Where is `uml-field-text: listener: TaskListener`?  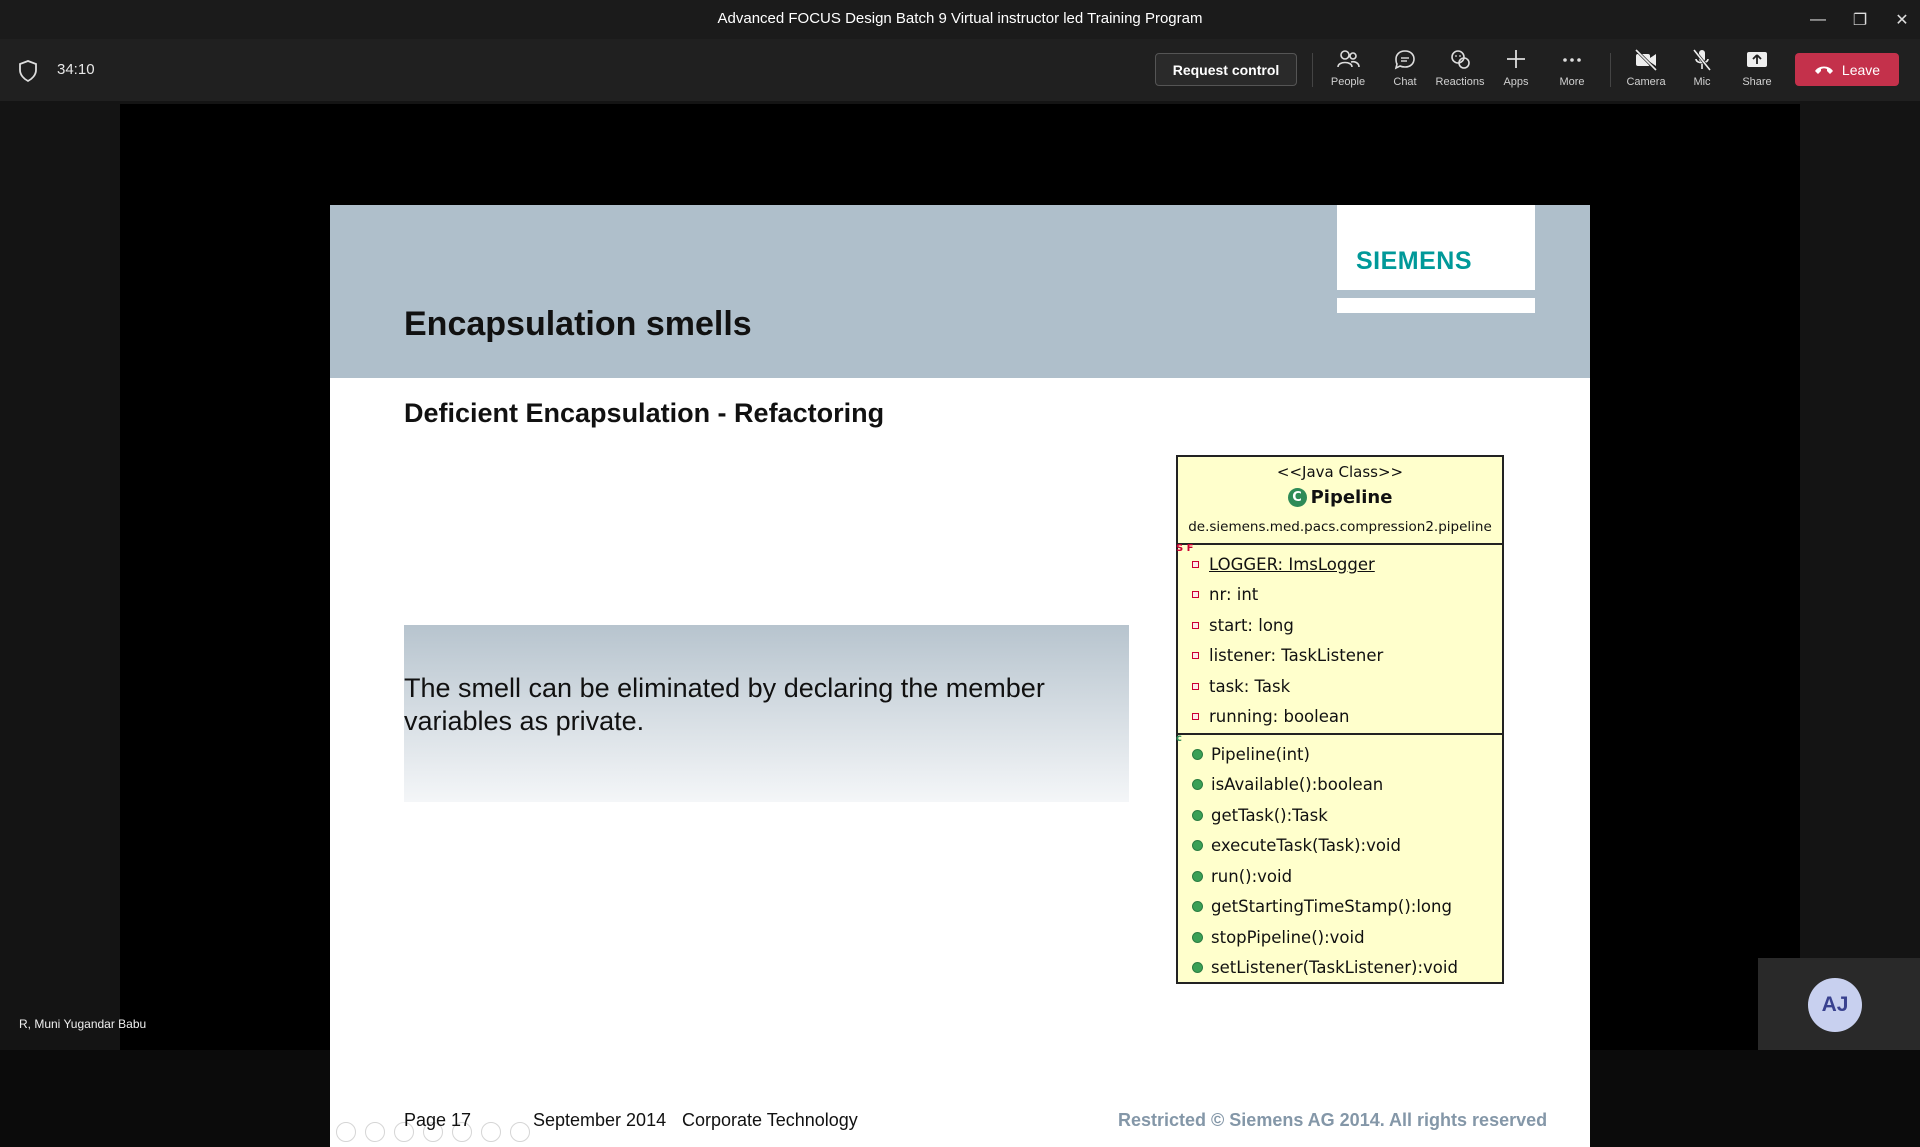 uml-field-text: listener: TaskListener is located at coordinates (1296, 656).